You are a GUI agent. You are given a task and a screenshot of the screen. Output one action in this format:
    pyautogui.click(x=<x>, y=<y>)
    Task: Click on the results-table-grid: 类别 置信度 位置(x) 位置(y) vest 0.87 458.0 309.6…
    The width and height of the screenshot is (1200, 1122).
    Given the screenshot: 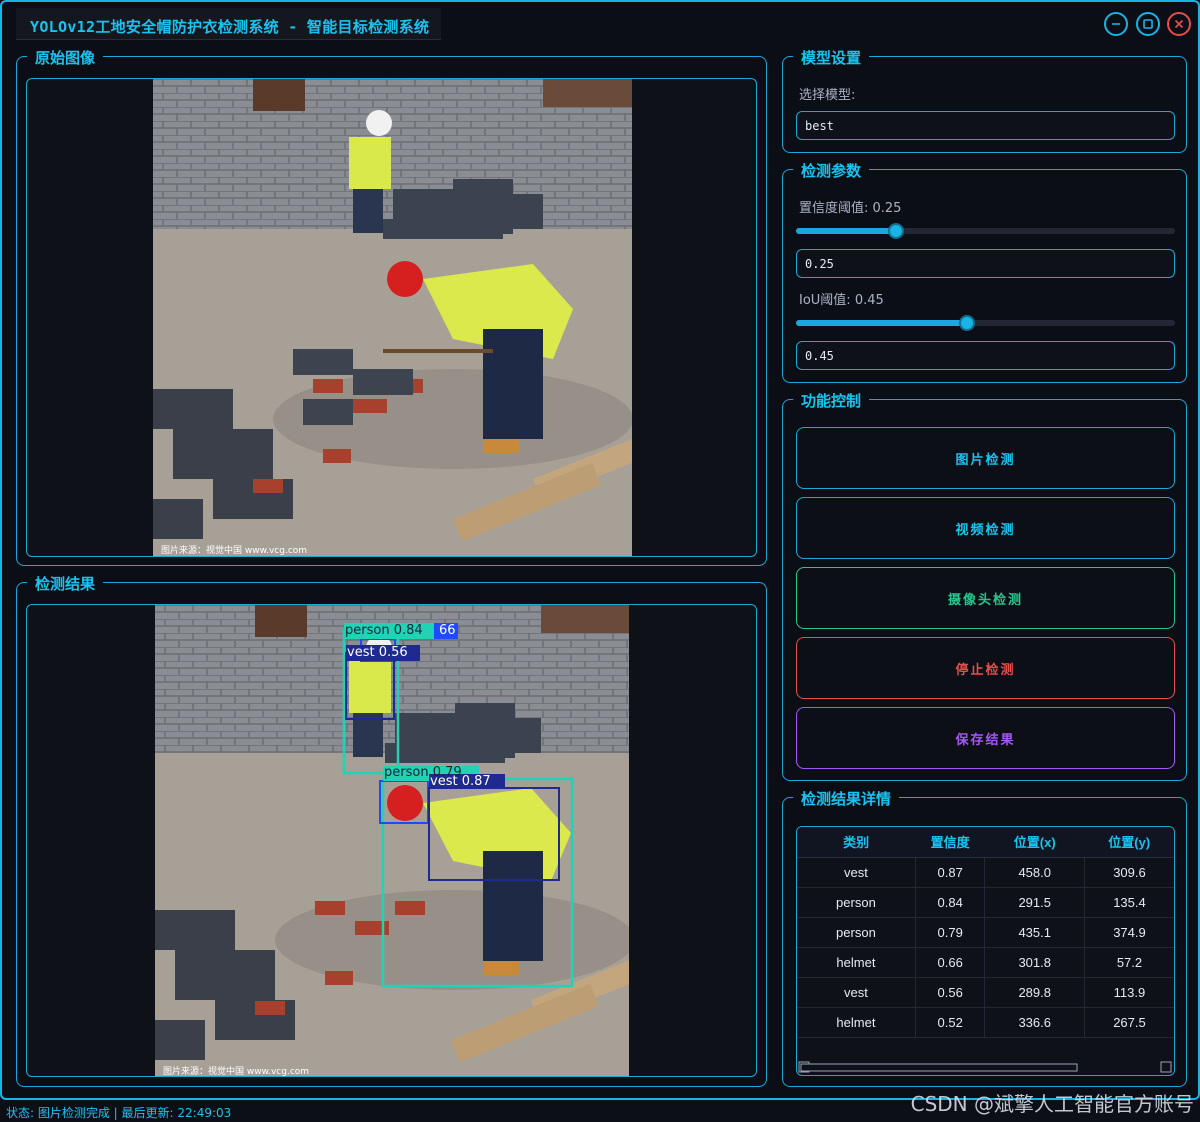 What is the action you would take?
    pyautogui.click(x=985, y=932)
    